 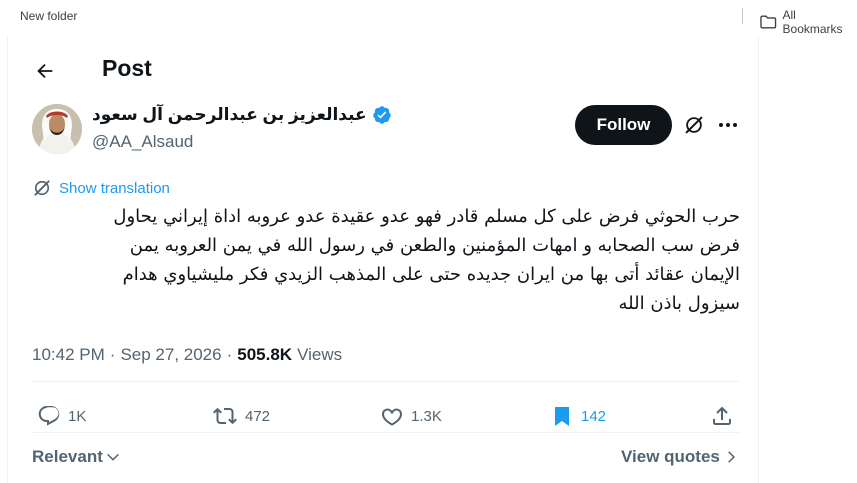 What do you see at coordinates (812, 22) in the screenshot?
I see `bookmark-all-bookmarks-label: All Bookmarks` at bounding box center [812, 22].